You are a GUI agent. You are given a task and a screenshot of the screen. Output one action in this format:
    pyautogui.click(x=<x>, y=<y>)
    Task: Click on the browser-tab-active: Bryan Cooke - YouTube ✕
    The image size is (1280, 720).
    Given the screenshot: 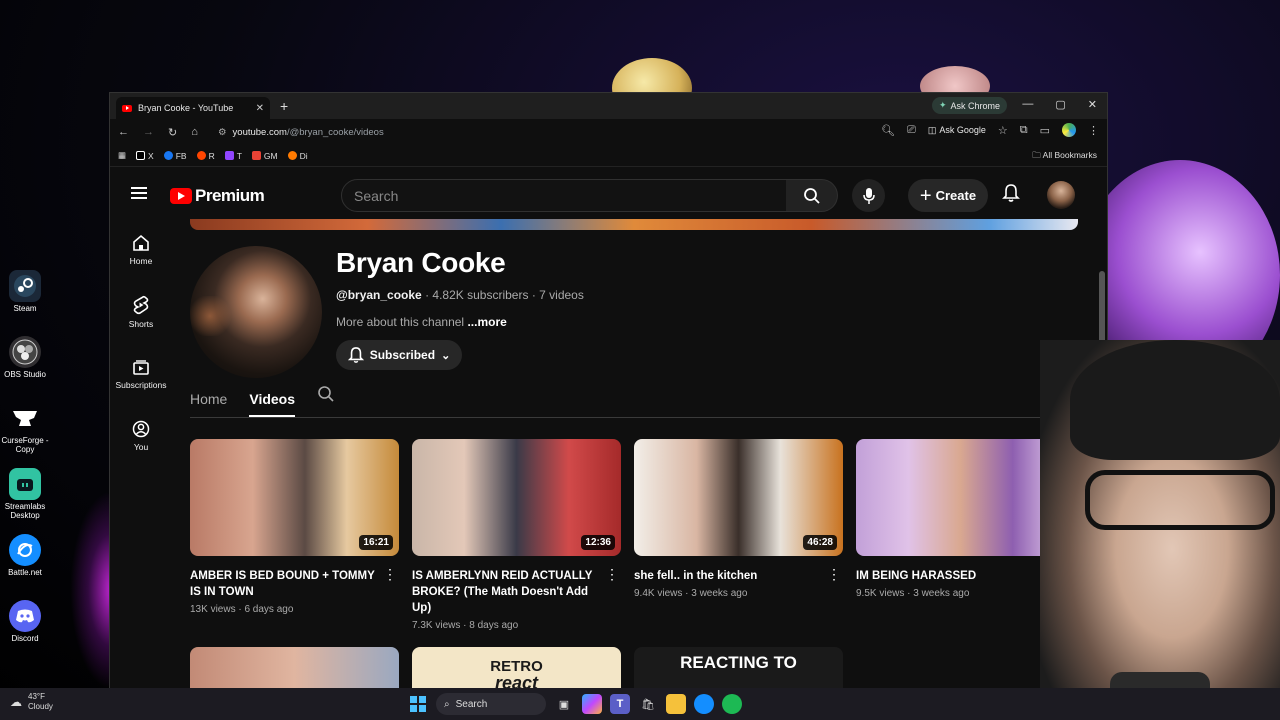 What is the action you would take?
    pyautogui.click(x=193, y=108)
    